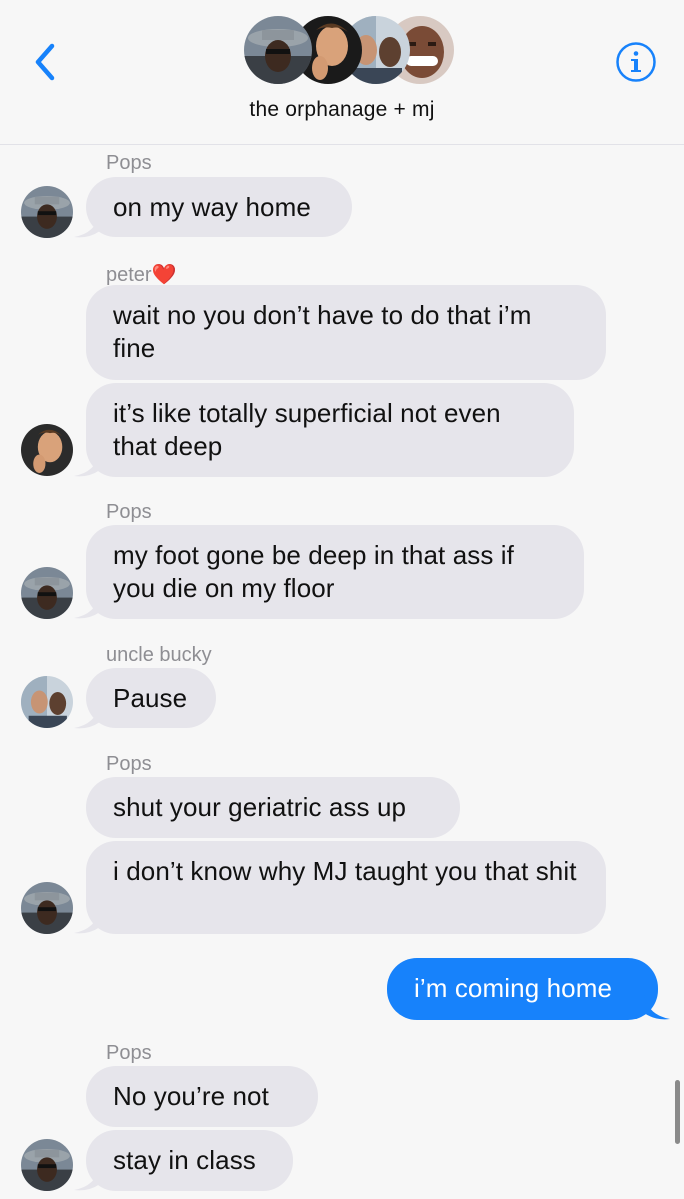 This screenshot has height=1199, width=684. Describe the element at coordinates (278, 50) in the screenshot. I see `group-avatar-pops` at that location.